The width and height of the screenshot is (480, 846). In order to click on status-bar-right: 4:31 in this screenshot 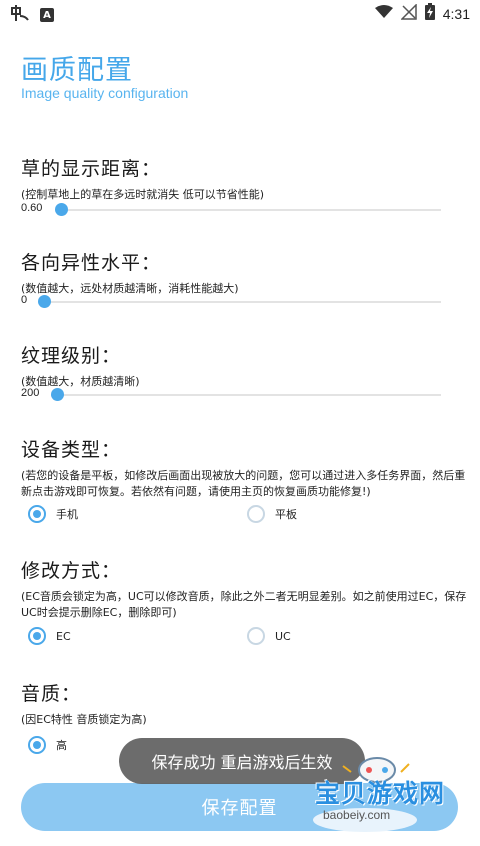, I will do `click(422, 13)`.